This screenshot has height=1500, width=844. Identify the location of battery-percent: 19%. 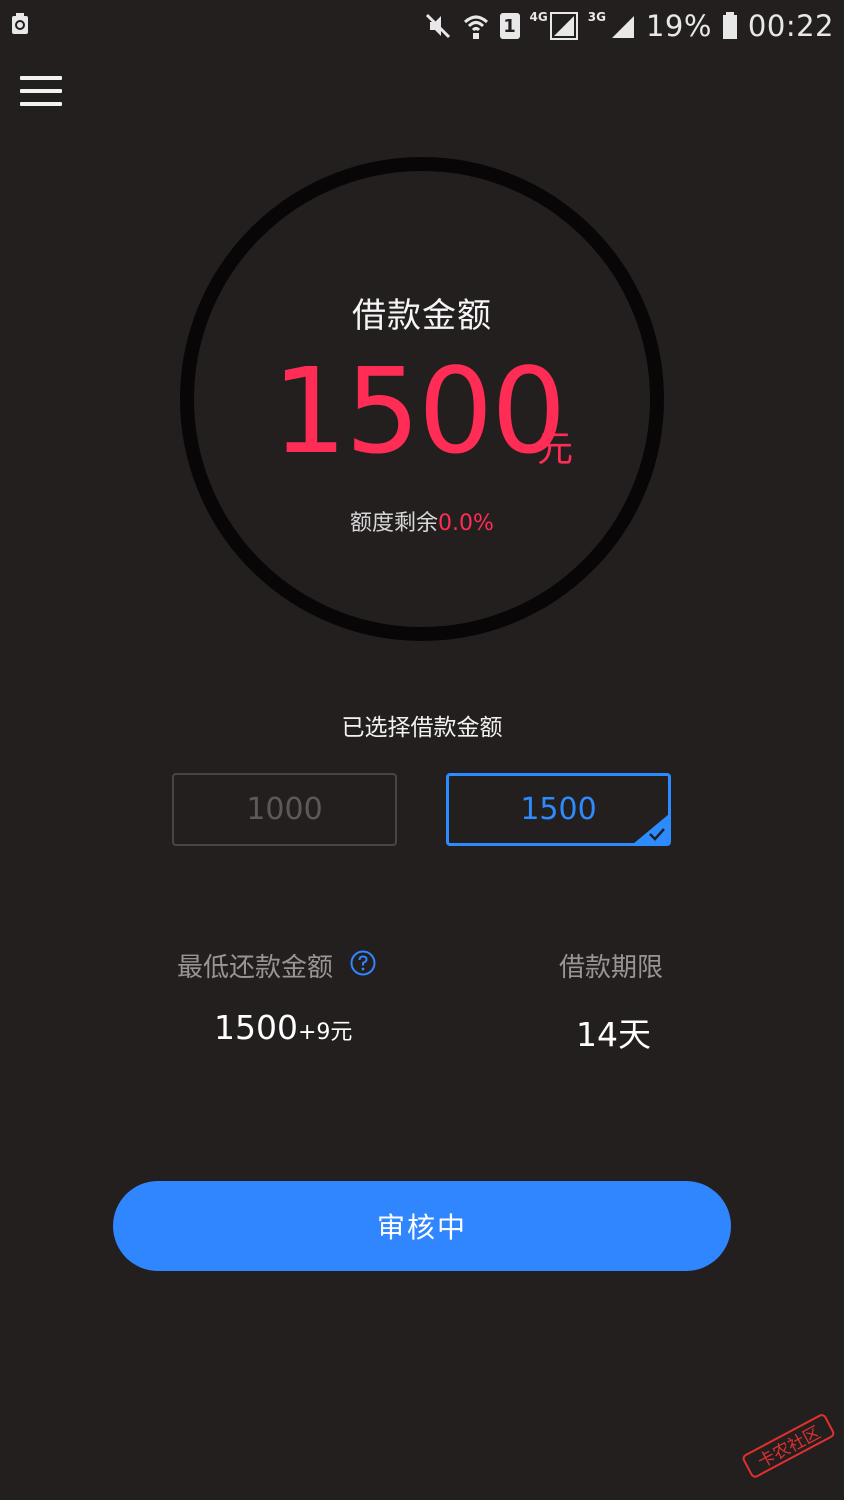
(678, 26).